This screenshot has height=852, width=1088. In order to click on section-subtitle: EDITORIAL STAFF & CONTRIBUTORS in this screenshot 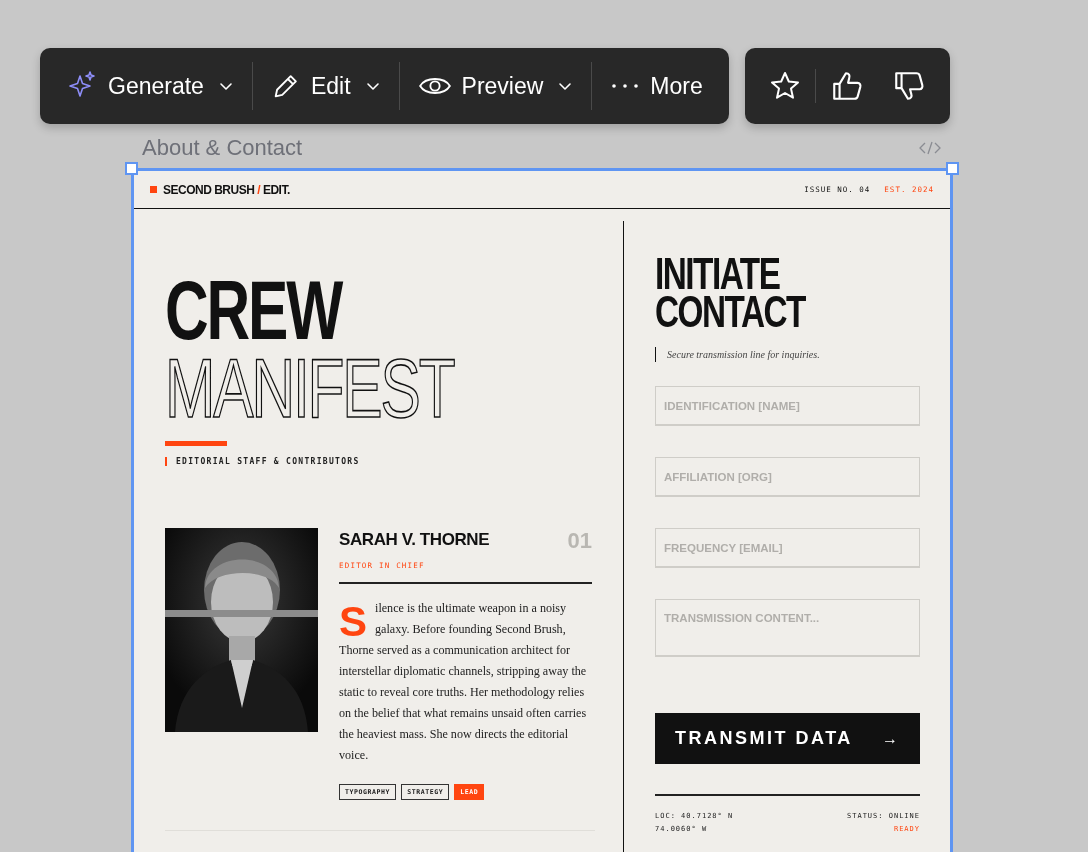, I will do `click(262, 461)`.